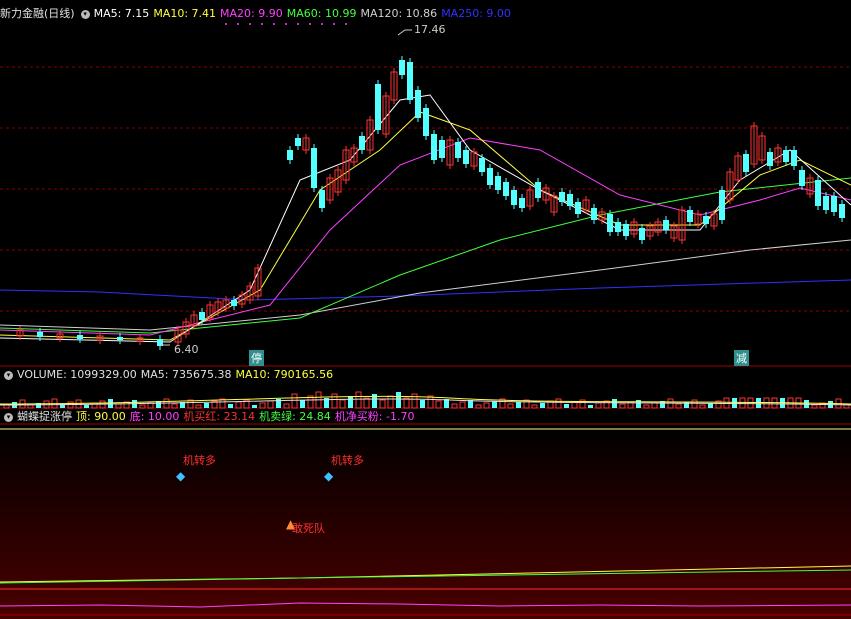  I want to click on indicator-title: 蝴蝶捉涨停, so click(44, 416).